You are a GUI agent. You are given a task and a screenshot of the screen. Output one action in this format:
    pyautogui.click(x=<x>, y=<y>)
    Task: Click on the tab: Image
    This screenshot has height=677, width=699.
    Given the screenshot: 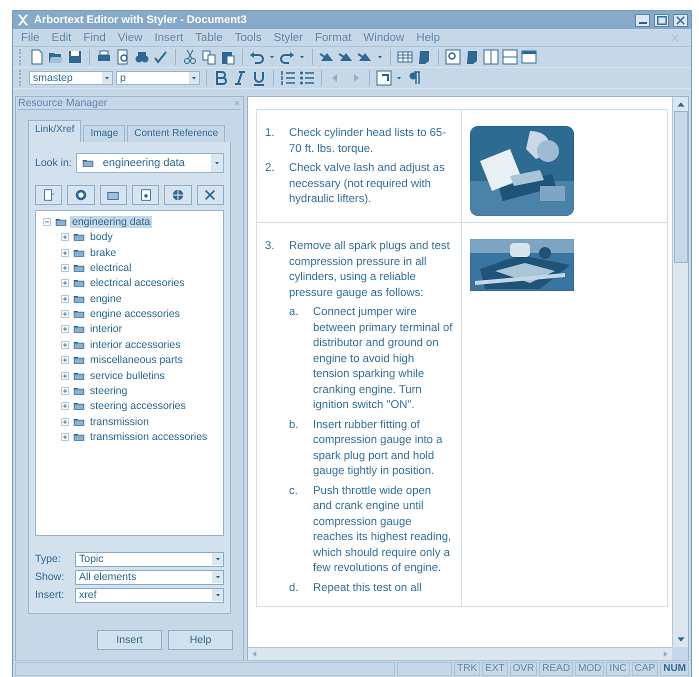 What is the action you would take?
    pyautogui.click(x=104, y=133)
    